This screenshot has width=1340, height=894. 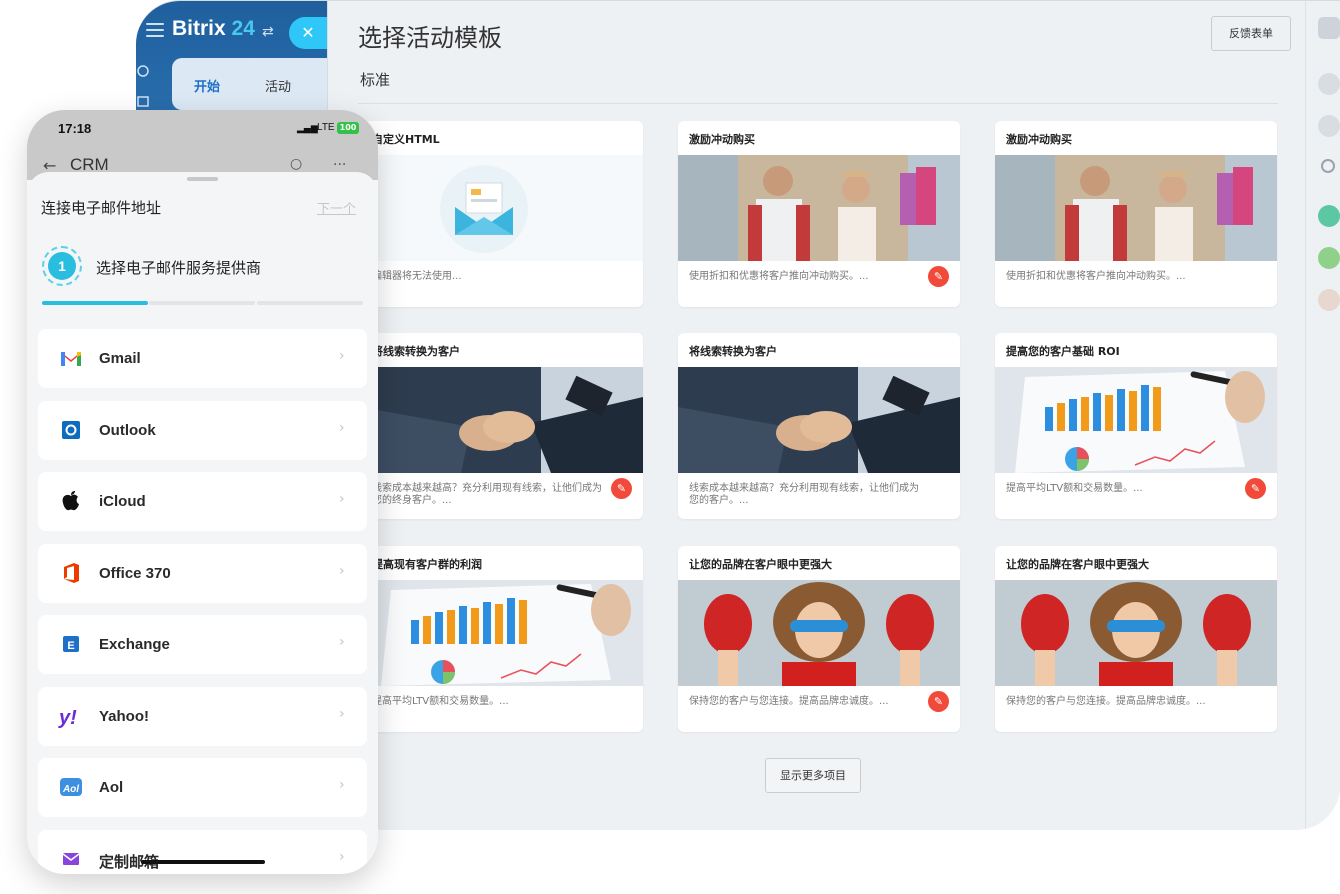 What do you see at coordinates (249, 85) in the screenshot?
I see `tab-bar: 开始 活动` at bounding box center [249, 85].